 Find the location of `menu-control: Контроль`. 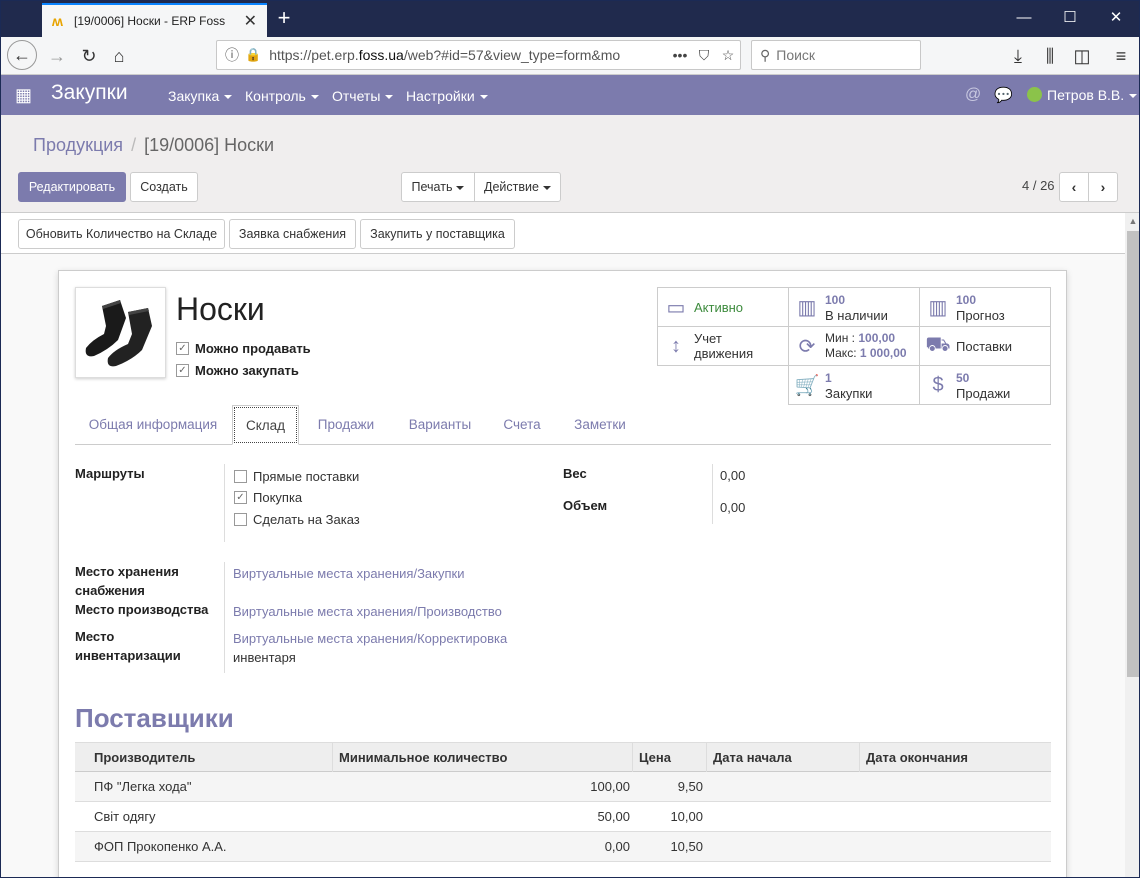

menu-control: Контроль is located at coordinates (282, 96).